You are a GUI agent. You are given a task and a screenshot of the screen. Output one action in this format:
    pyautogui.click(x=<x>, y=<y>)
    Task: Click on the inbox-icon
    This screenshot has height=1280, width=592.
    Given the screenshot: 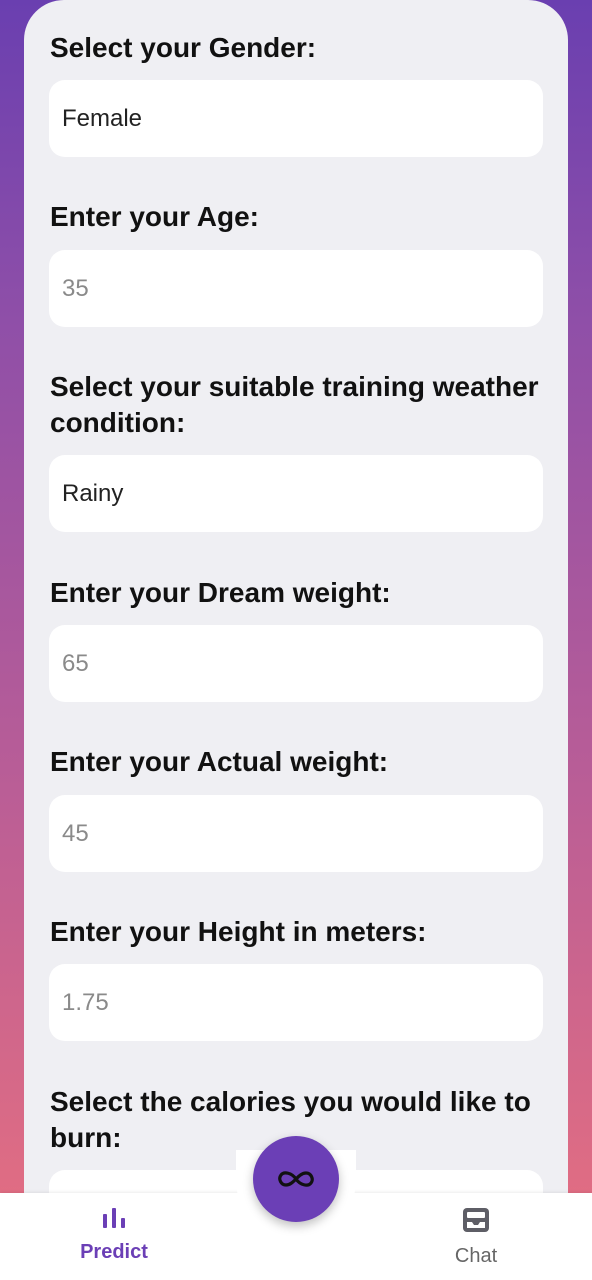 What is the action you would take?
    pyautogui.click(x=476, y=1220)
    